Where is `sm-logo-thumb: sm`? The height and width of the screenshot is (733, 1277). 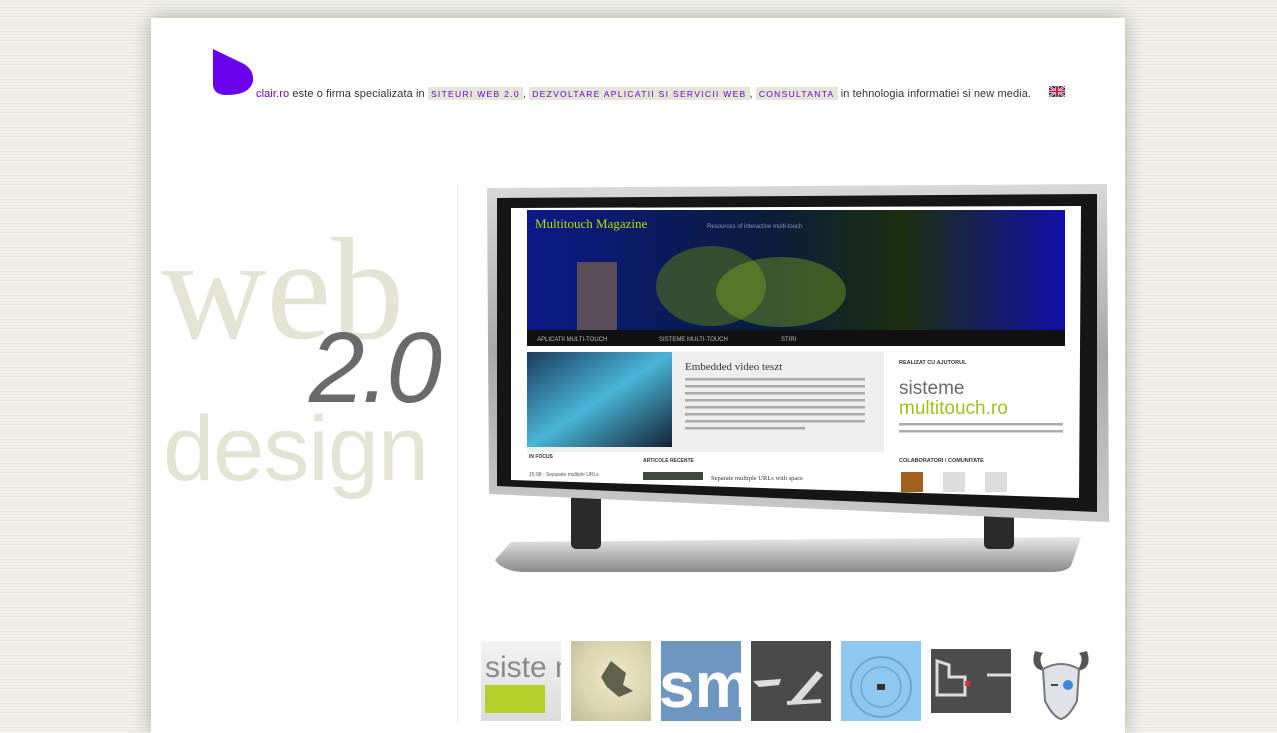 sm-logo-thumb: sm is located at coordinates (701, 681).